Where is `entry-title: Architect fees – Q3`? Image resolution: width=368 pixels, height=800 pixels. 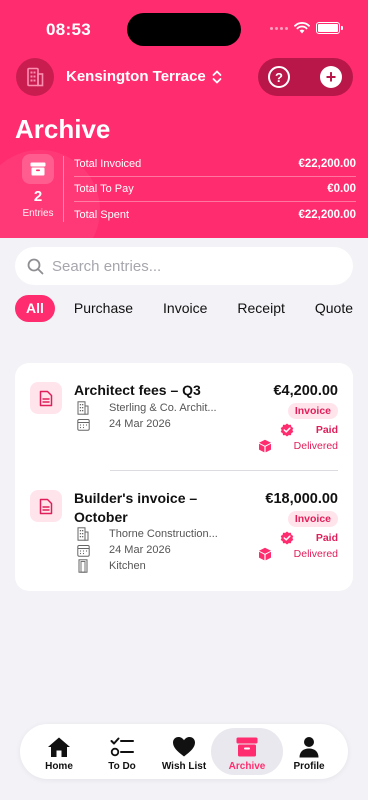 entry-title: Architect fees – Q3 is located at coordinates (137, 390).